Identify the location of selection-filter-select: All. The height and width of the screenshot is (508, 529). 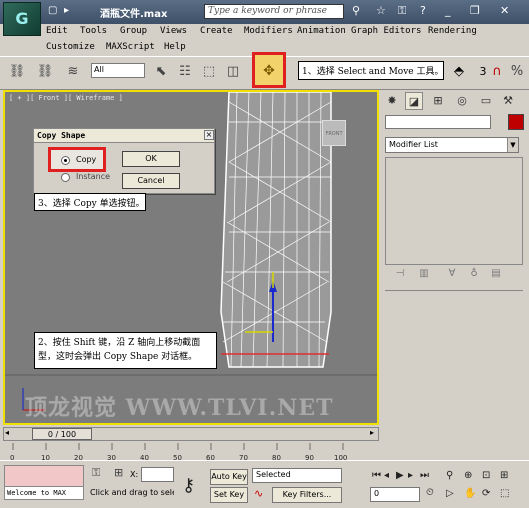
(118, 70).